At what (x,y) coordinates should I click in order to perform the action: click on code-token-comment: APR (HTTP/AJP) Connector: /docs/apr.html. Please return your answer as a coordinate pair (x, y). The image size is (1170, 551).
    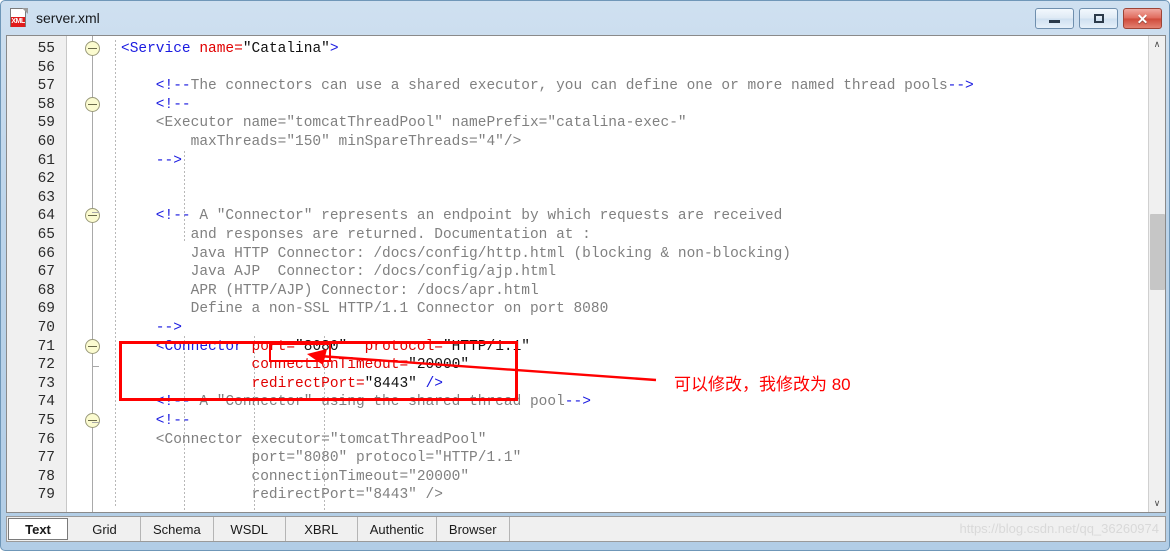
    Looking at the image, I should click on (330, 290).